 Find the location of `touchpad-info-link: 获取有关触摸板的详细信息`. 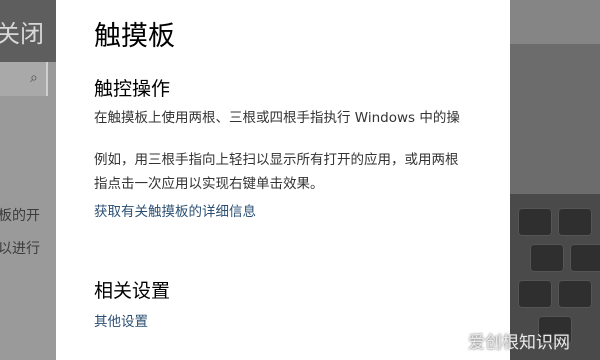

touchpad-info-link: 获取有关触摸板的详细信息 is located at coordinates (175, 210).